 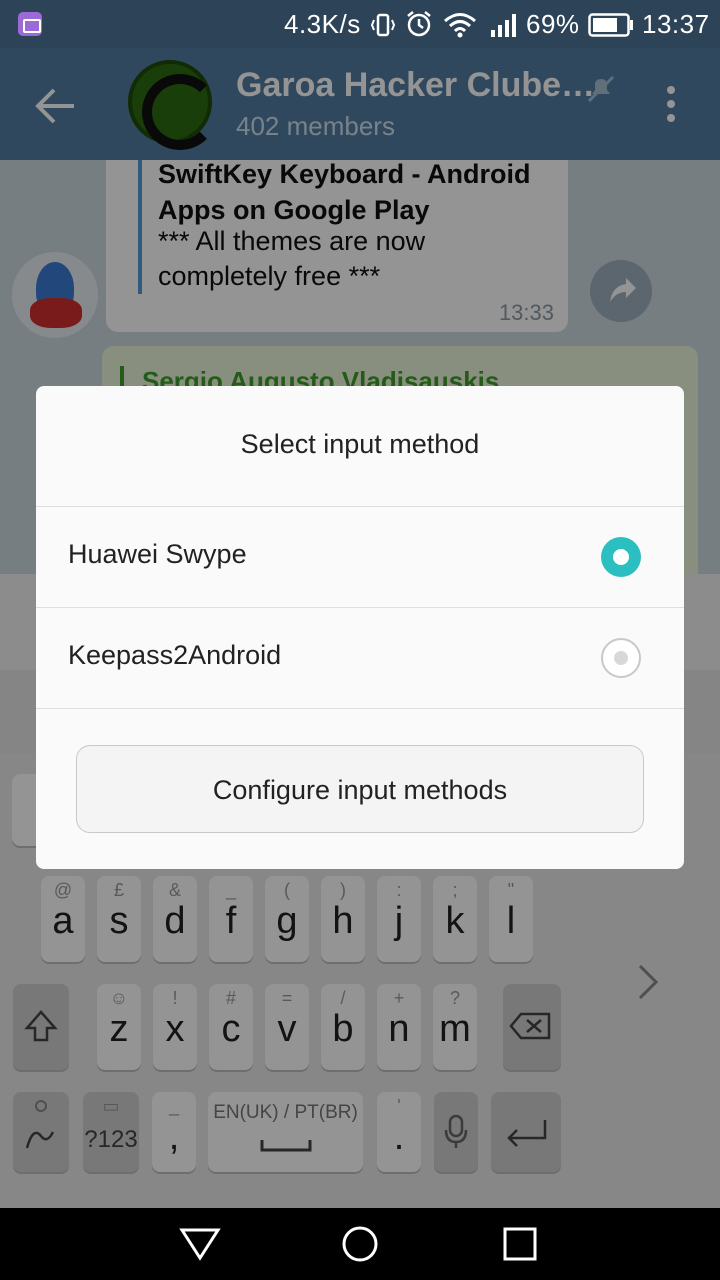 I want to click on battery-icon, so click(x=610, y=25).